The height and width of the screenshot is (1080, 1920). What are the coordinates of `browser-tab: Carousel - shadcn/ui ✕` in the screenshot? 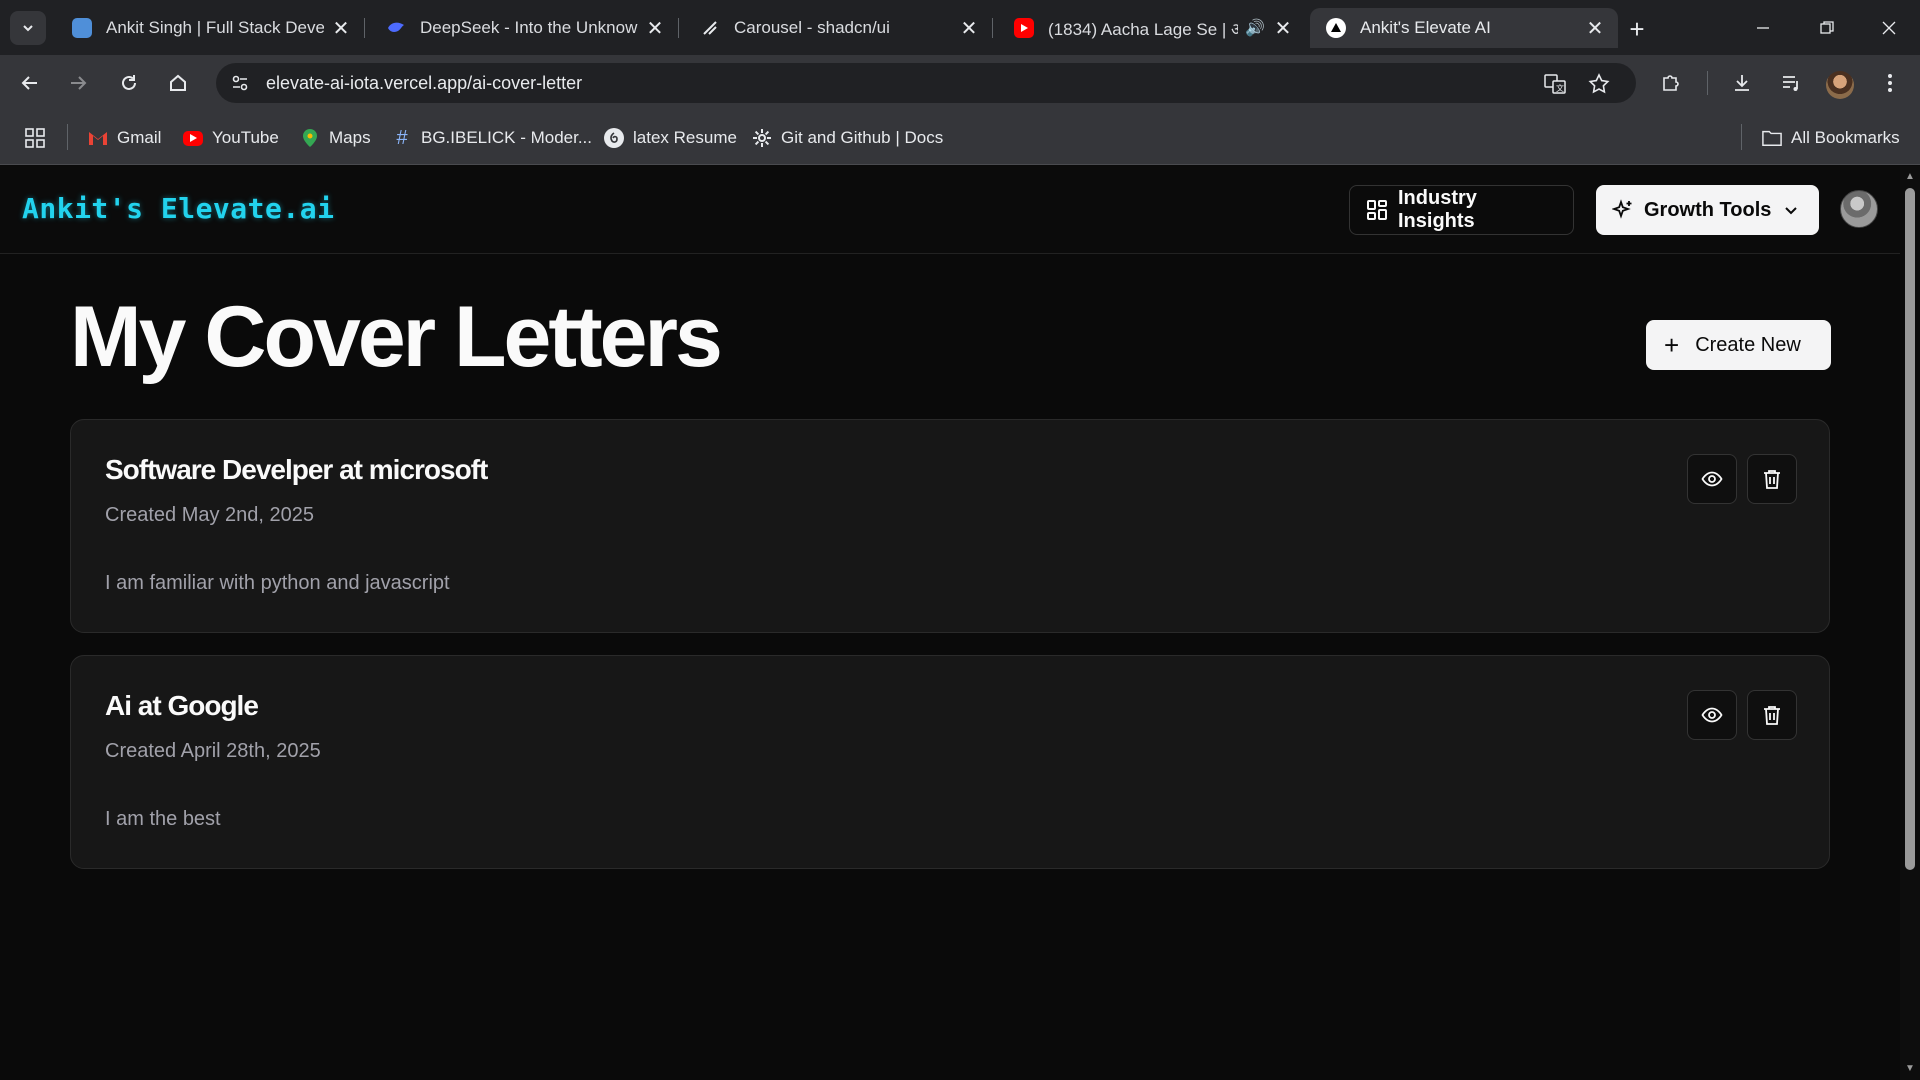 It's located at (838, 28).